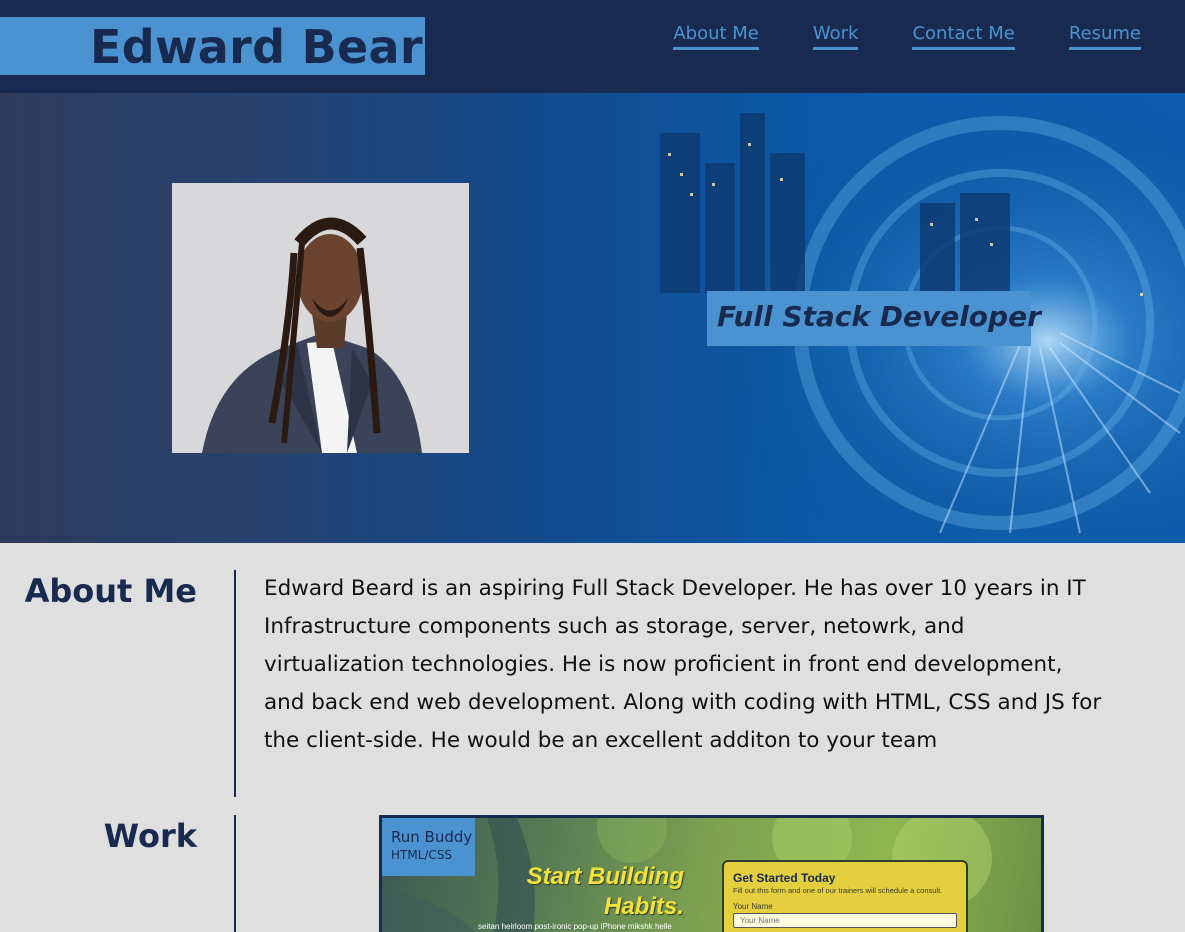 The width and height of the screenshot is (1185, 932). What do you see at coordinates (835, 36) in the screenshot?
I see `nav-link-work: Work` at bounding box center [835, 36].